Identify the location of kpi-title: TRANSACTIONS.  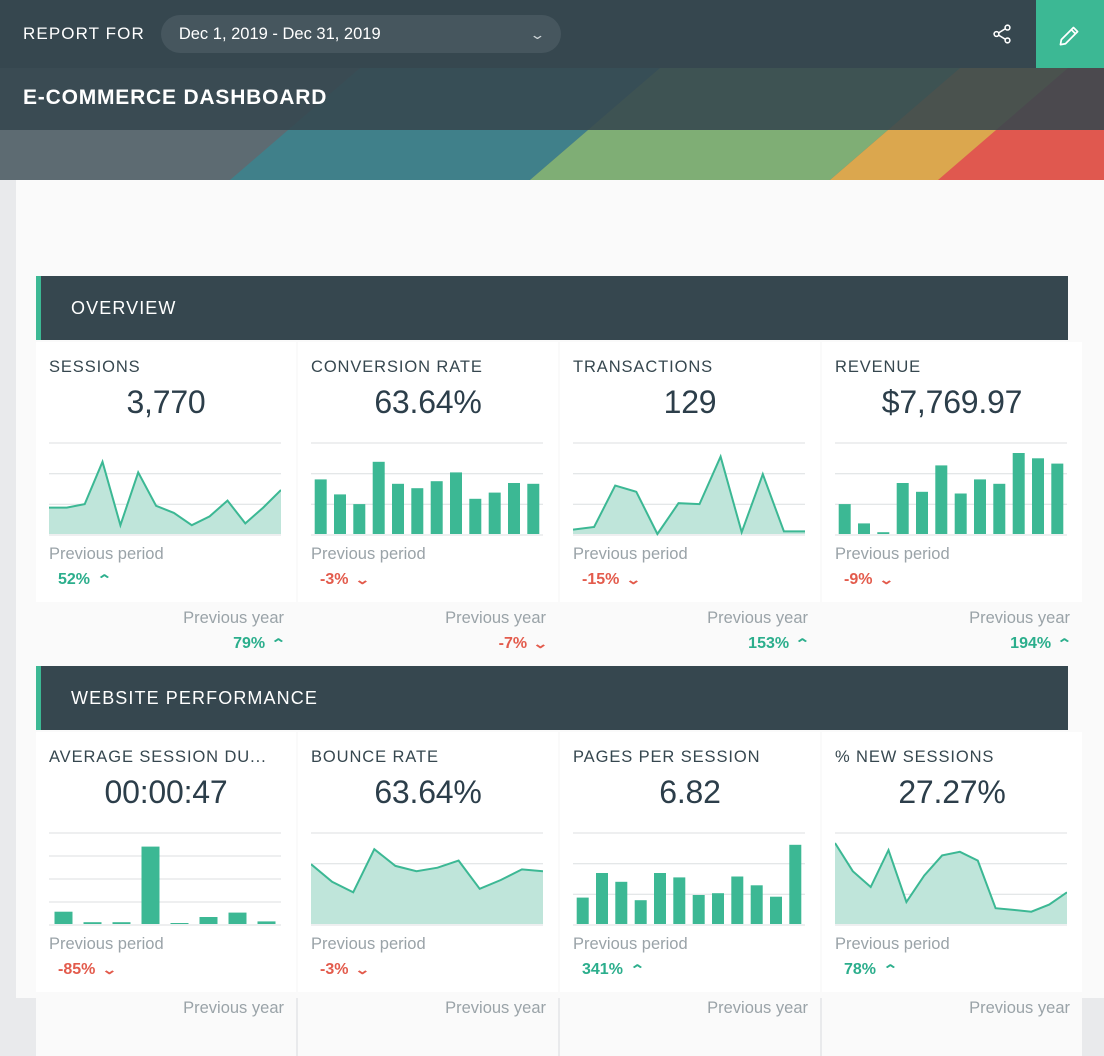
(643, 367).